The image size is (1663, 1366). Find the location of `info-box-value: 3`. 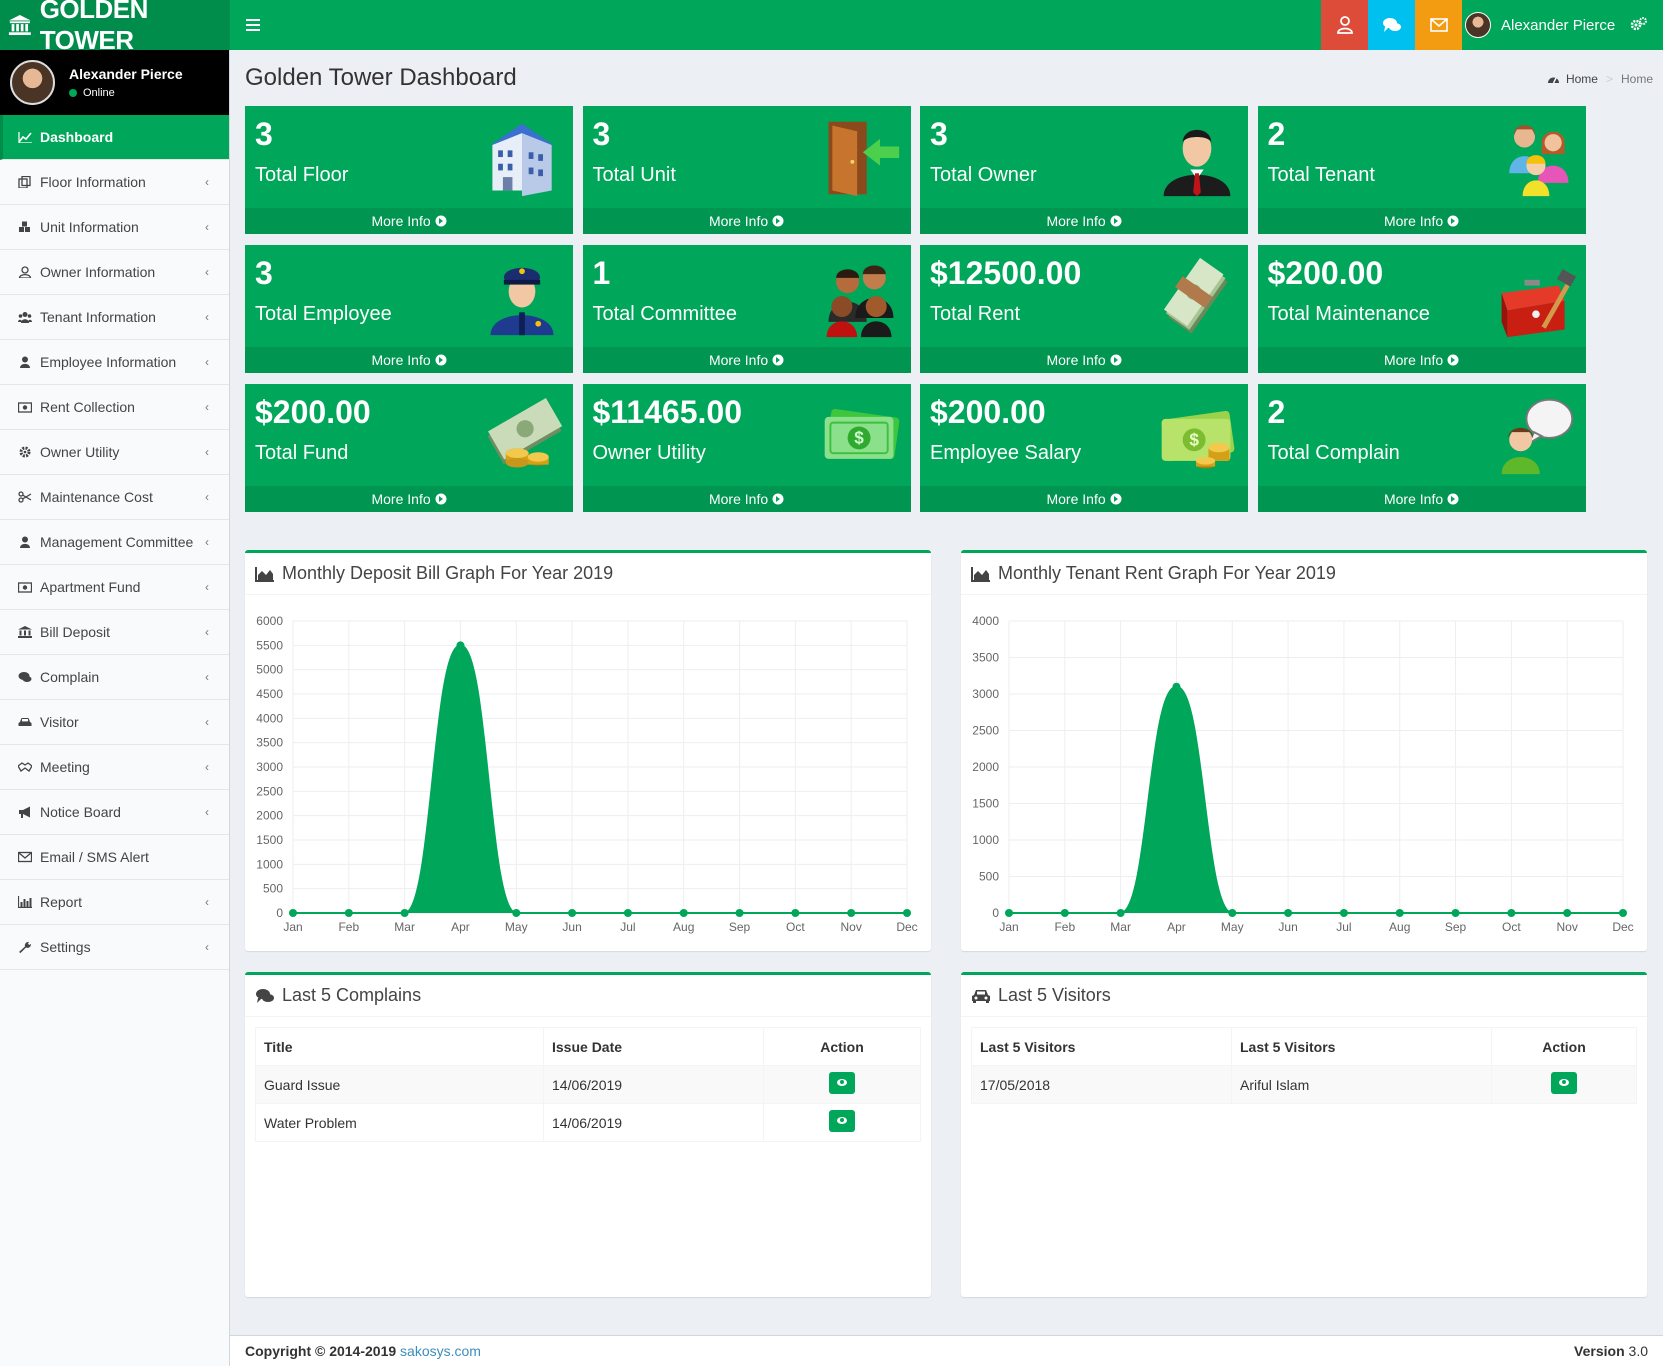

info-box-value: 3 is located at coordinates (264, 134).